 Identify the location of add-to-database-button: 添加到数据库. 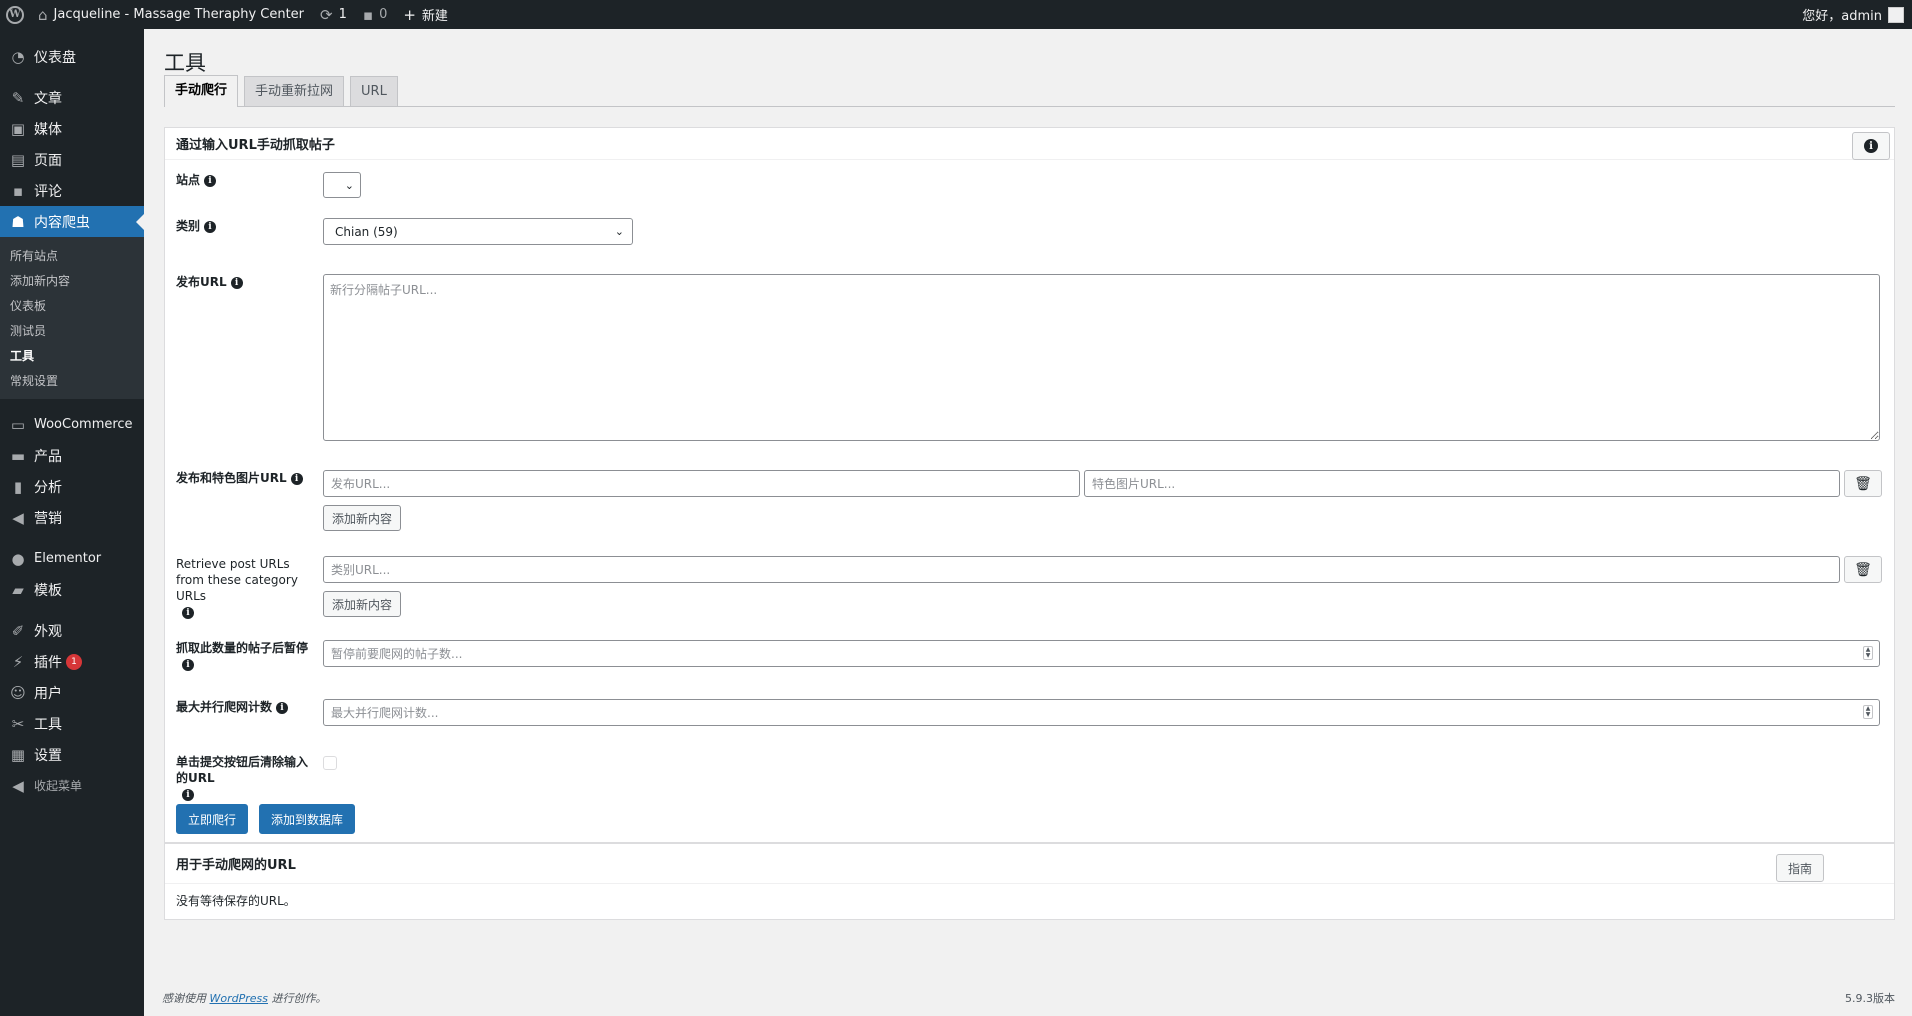
(307, 819).